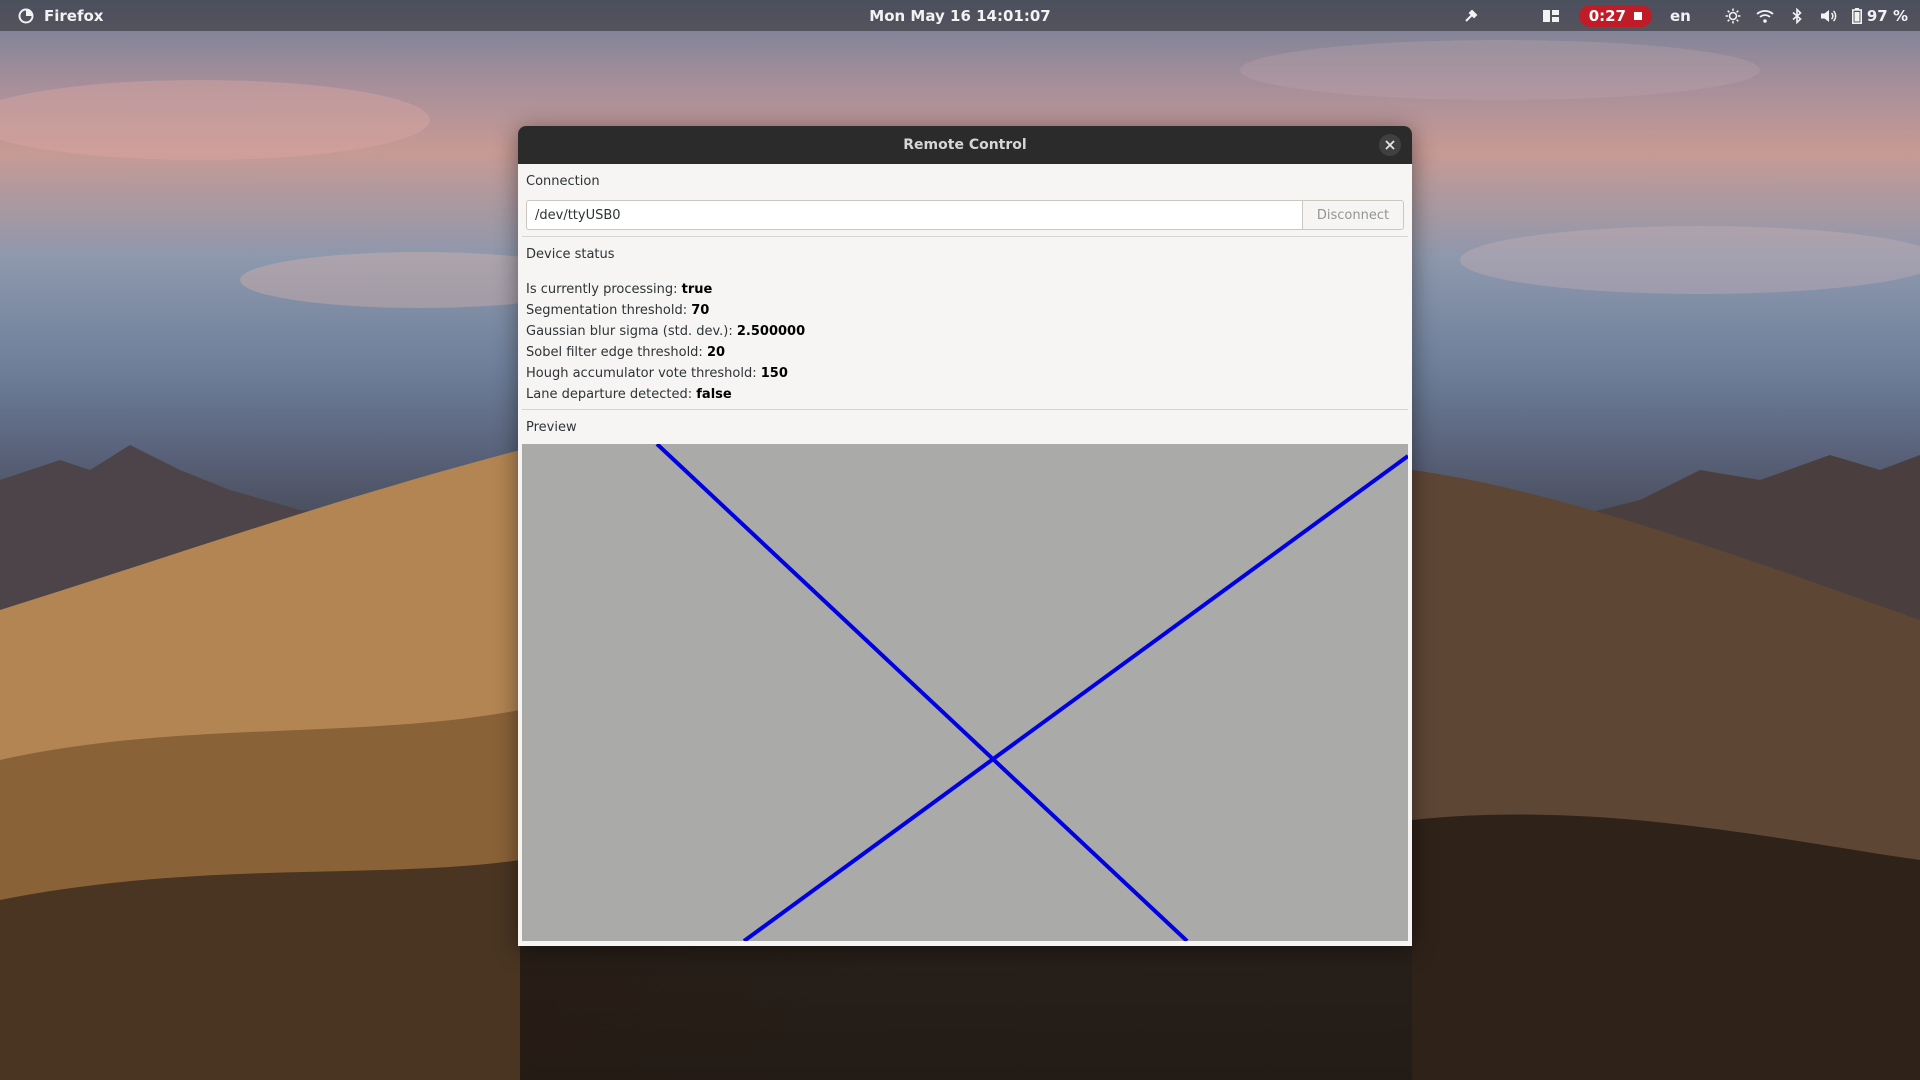 This screenshot has width=1920, height=1080. Describe the element at coordinates (700, 310) in the screenshot. I see `status-value: 70` at that location.